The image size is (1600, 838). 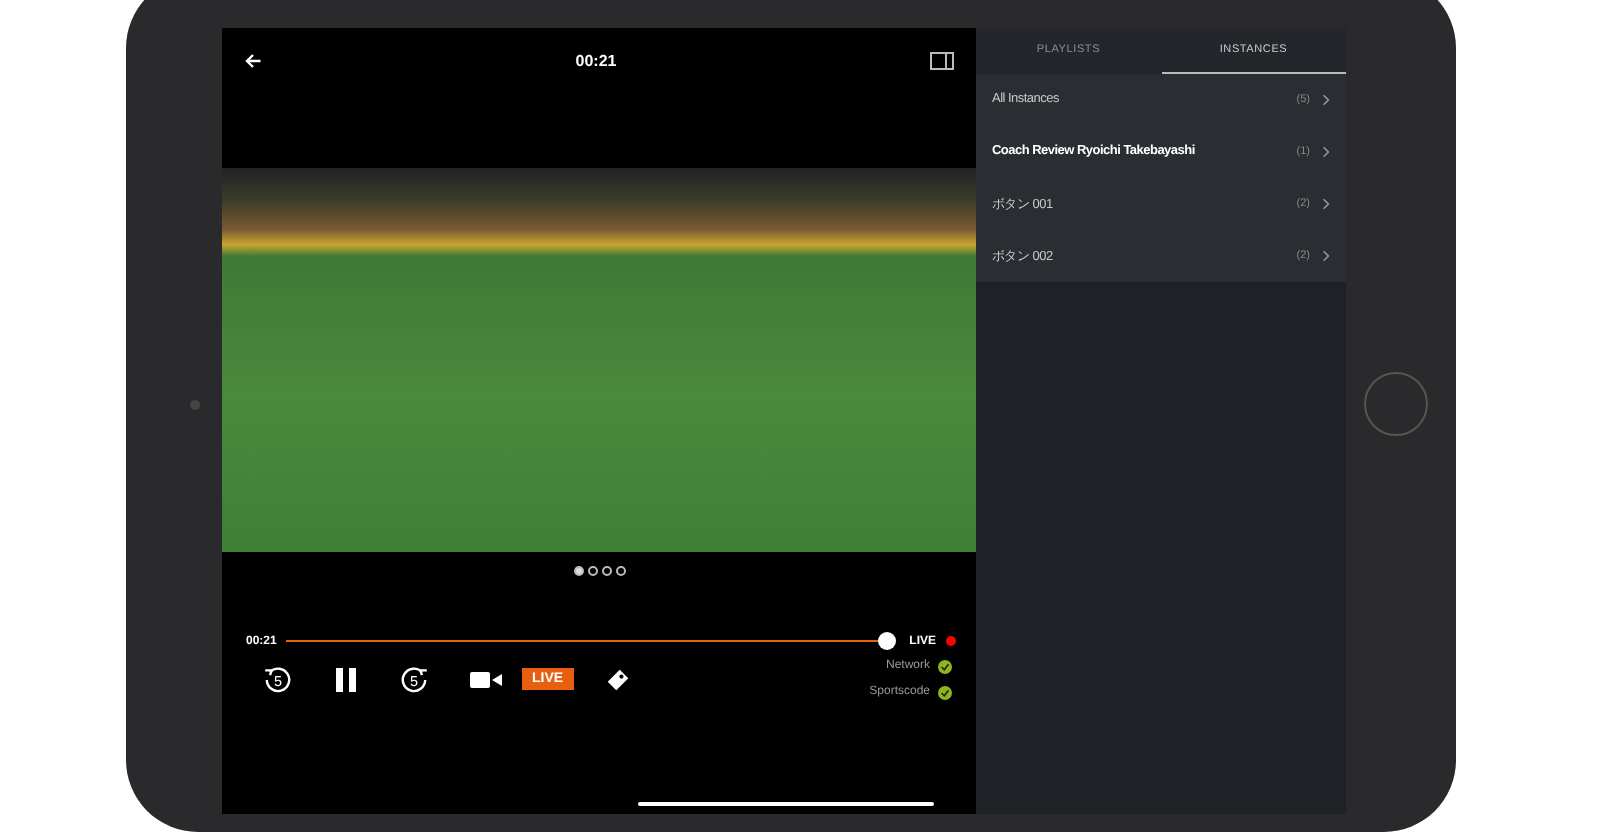 What do you see at coordinates (346, 679) in the screenshot?
I see `pause-button` at bounding box center [346, 679].